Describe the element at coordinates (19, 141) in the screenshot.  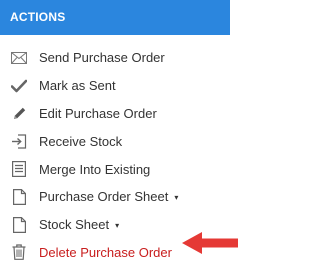
I see `sign-in-icon` at that location.